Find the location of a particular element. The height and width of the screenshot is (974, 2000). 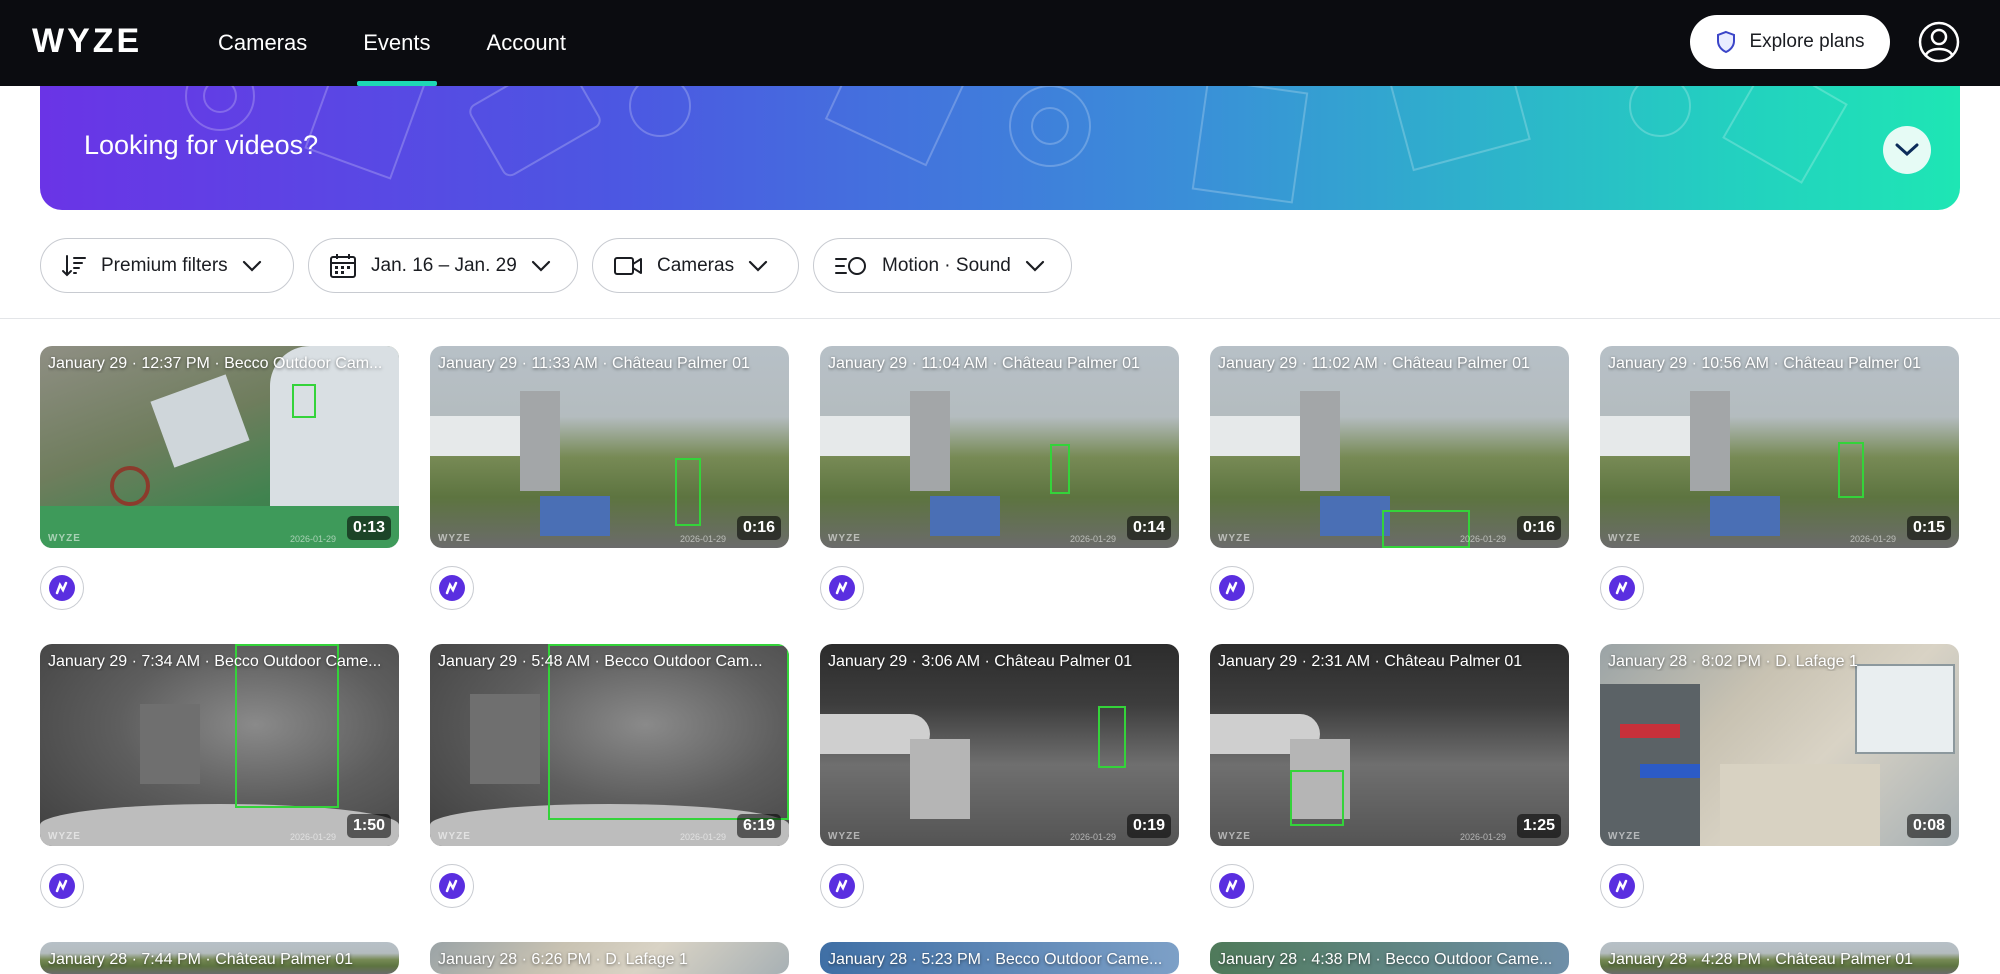

filters-divider is located at coordinates (1000, 318).